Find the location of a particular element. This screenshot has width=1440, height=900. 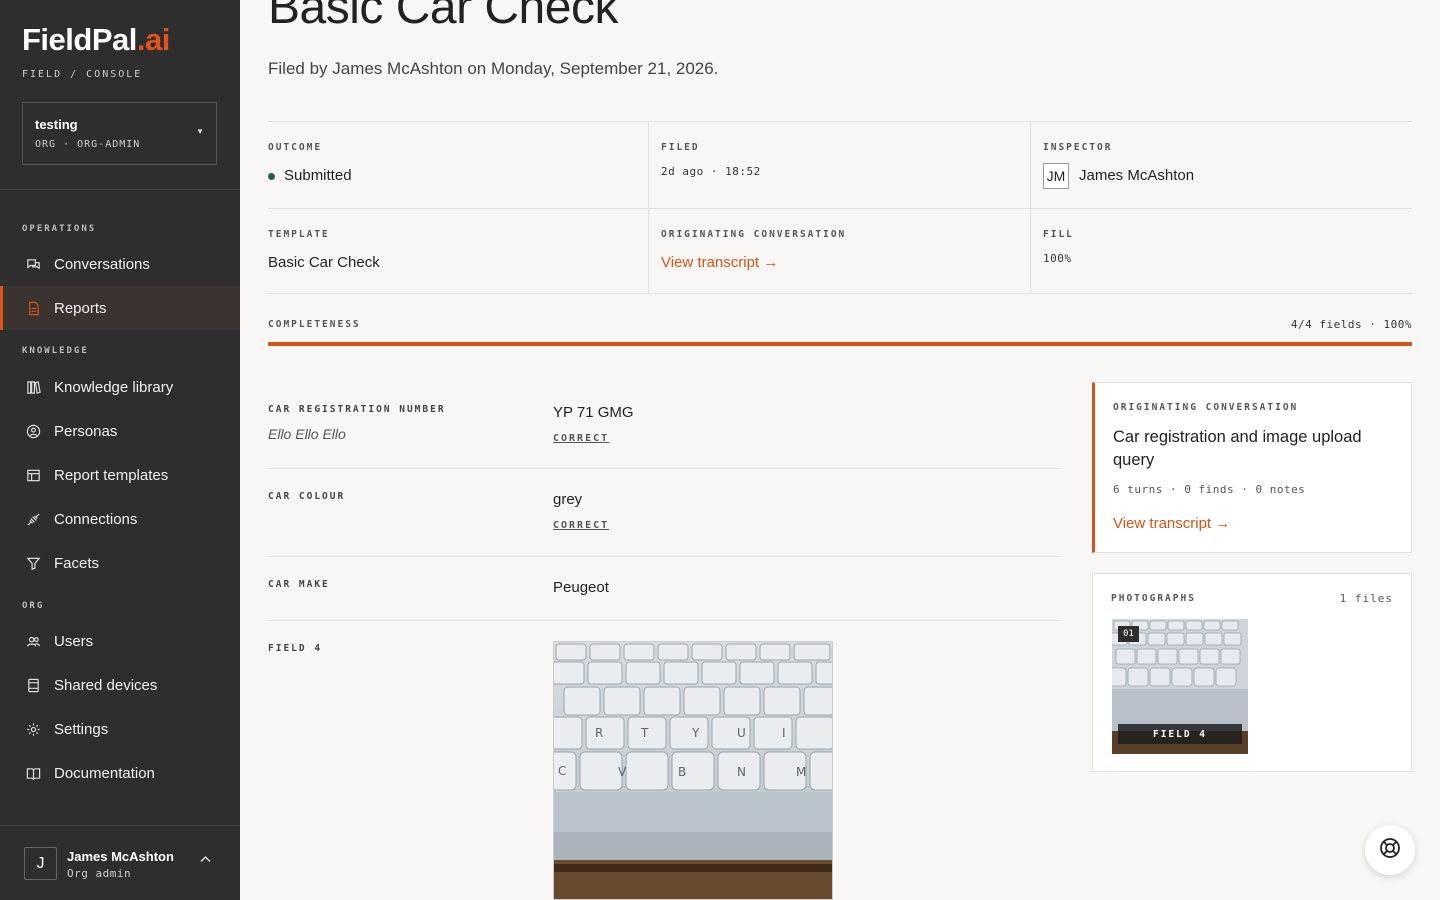

template-label: TEMPLATE is located at coordinates (299, 234).